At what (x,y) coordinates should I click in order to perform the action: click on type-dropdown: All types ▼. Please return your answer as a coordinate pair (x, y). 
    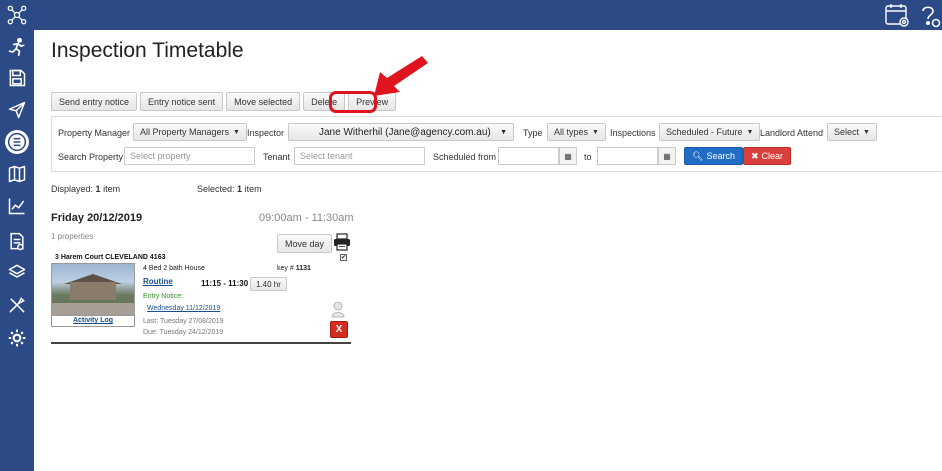
    Looking at the image, I should click on (576, 132).